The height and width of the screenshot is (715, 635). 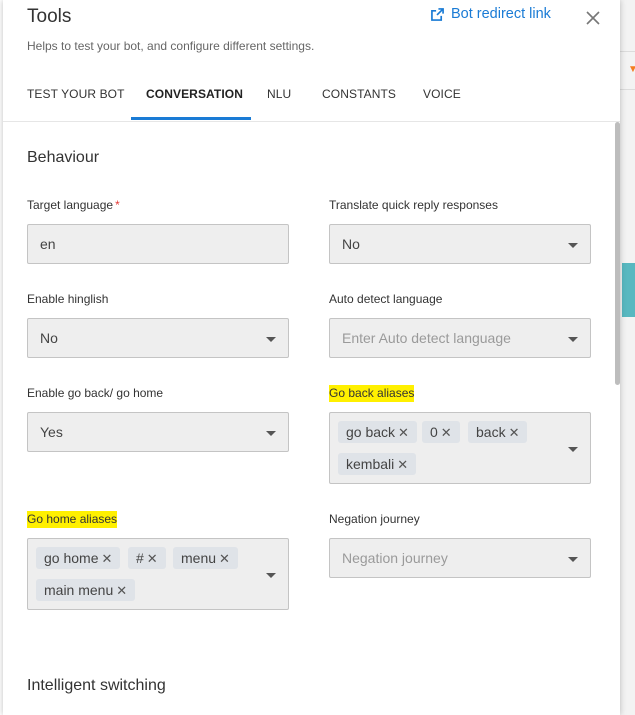 I want to click on alias-chip: menu ✕, so click(x=205, y=558).